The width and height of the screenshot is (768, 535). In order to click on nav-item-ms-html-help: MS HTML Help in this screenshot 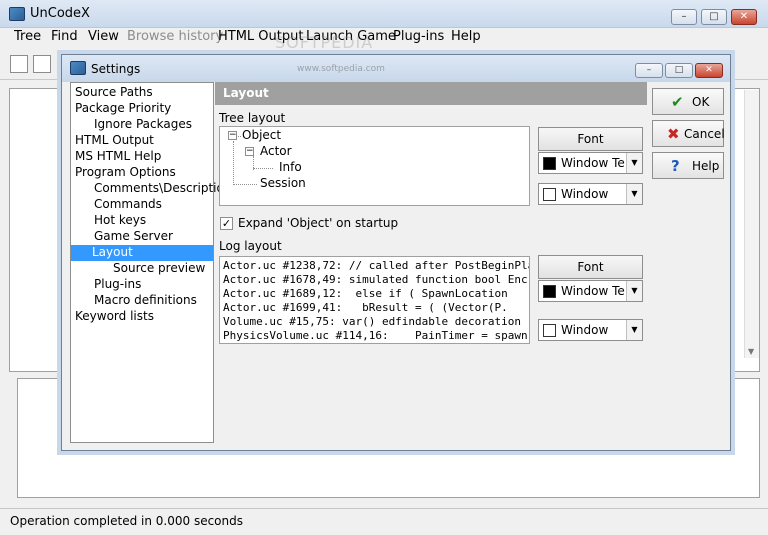, I will do `click(118, 157)`.